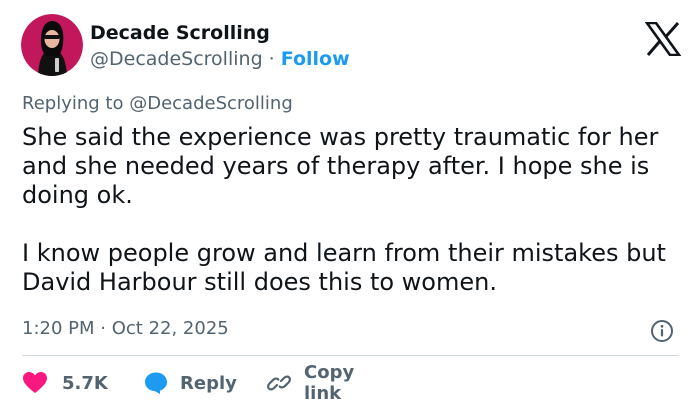 The width and height of the screenshot is (700, 410). Describe the element at coordinates (35, 383) in the screenshot. I see `heart-icon` at that location.